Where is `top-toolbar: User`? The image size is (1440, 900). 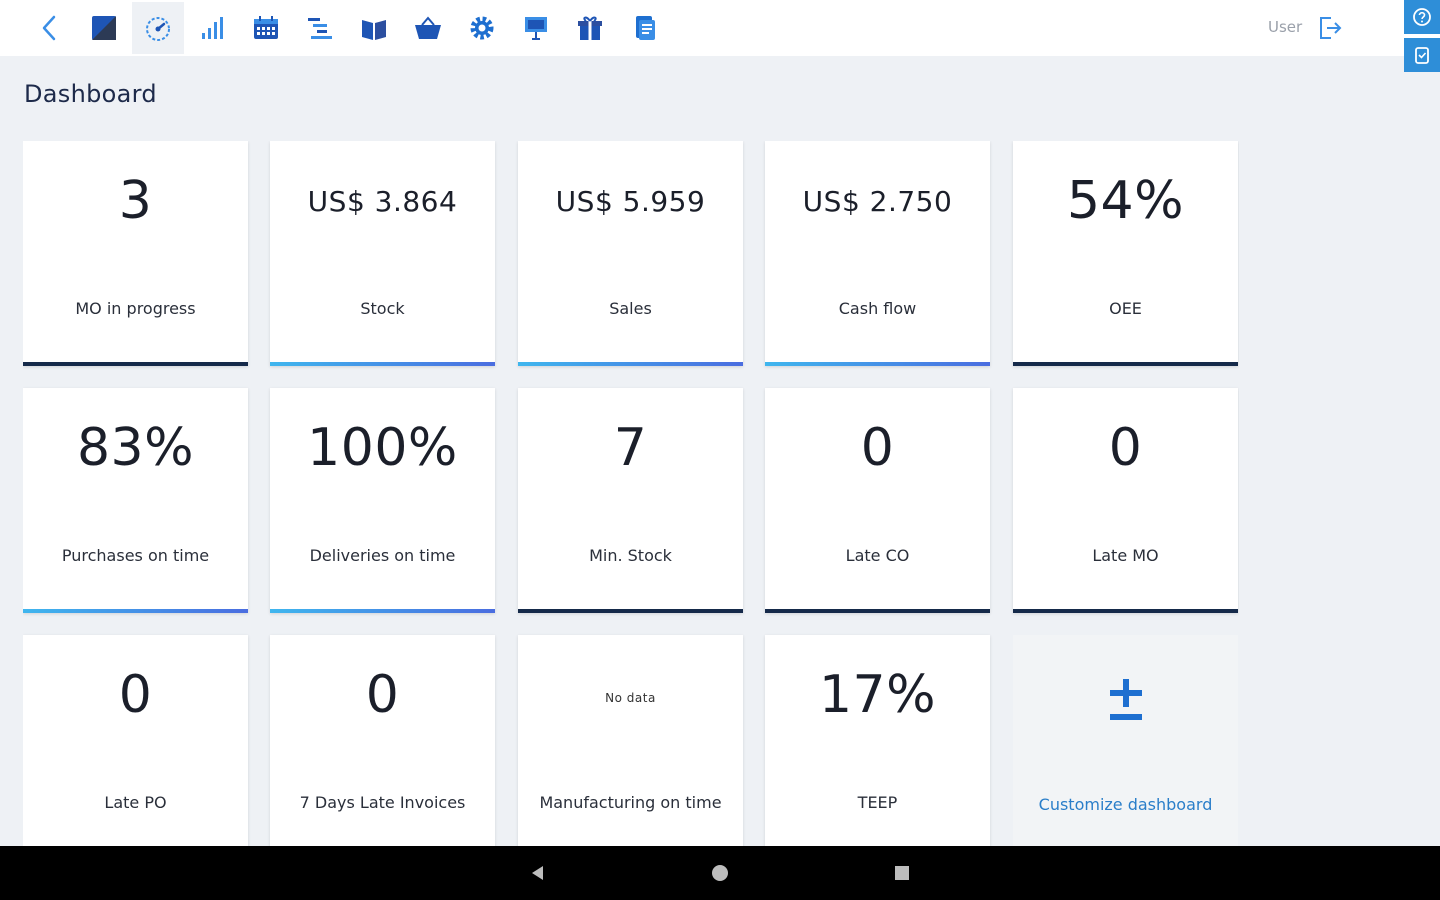 top-toolbar: User is located at coordinates (720, 28).